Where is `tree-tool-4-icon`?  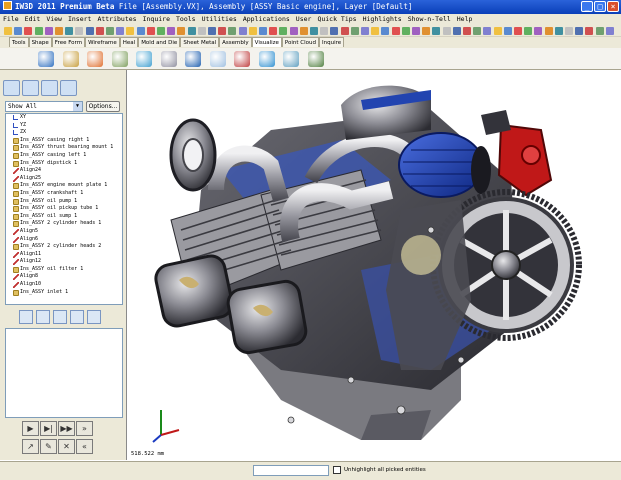
tree-tool-4-icon is located at coordinates (77, 317).